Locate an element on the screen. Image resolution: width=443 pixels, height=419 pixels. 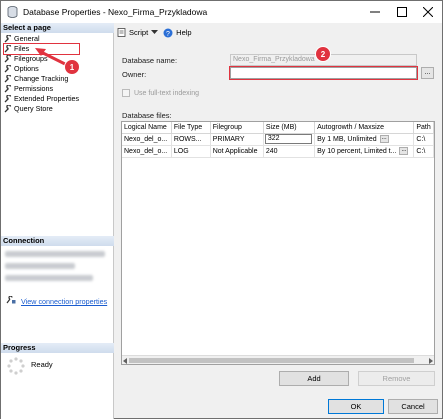
select-page-header: Select a page is located at coordinates (57, 28).